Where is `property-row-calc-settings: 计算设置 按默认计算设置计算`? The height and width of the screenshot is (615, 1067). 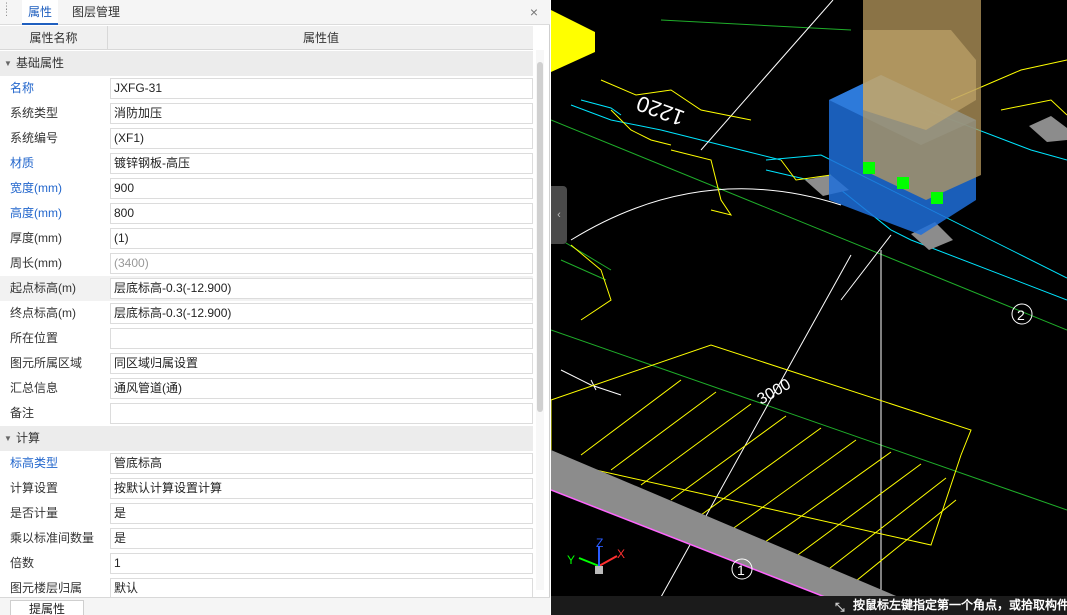
property-row-calc-settings: 计算设置 按默认计算设置计算 is located at coordinates (266, 488).